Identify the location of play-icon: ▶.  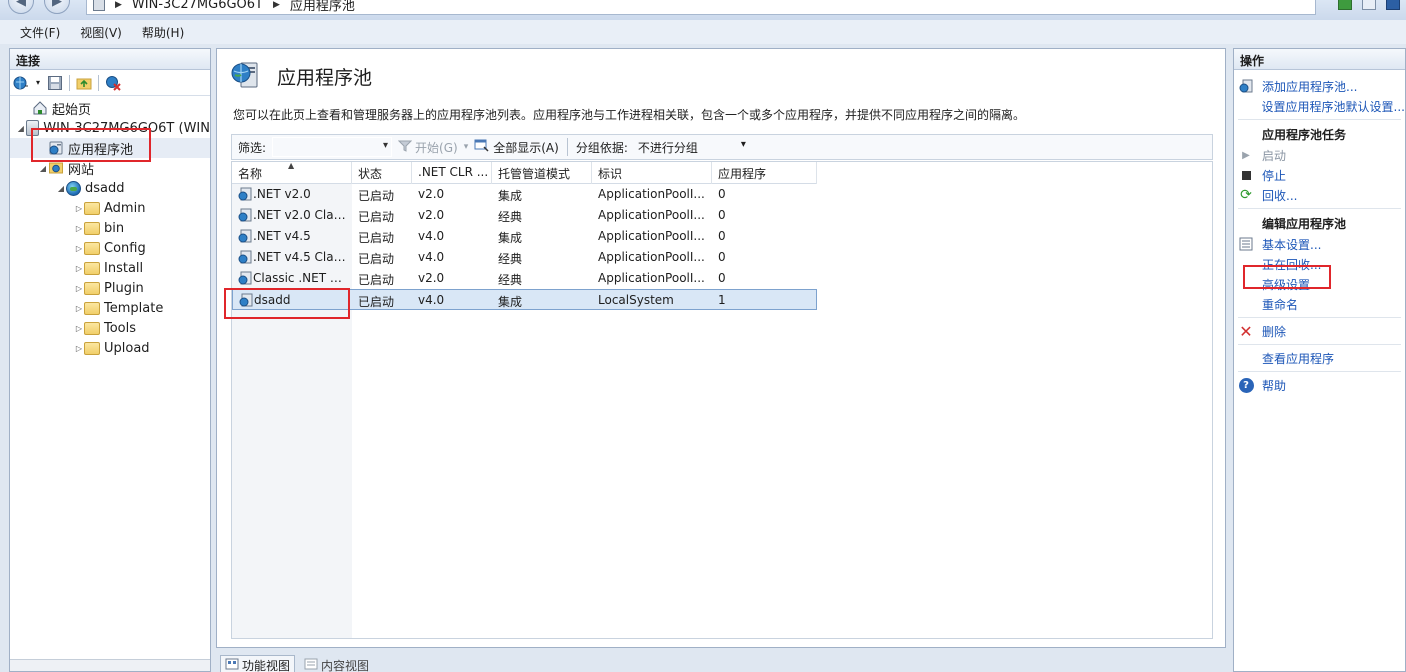
(1246, 155).